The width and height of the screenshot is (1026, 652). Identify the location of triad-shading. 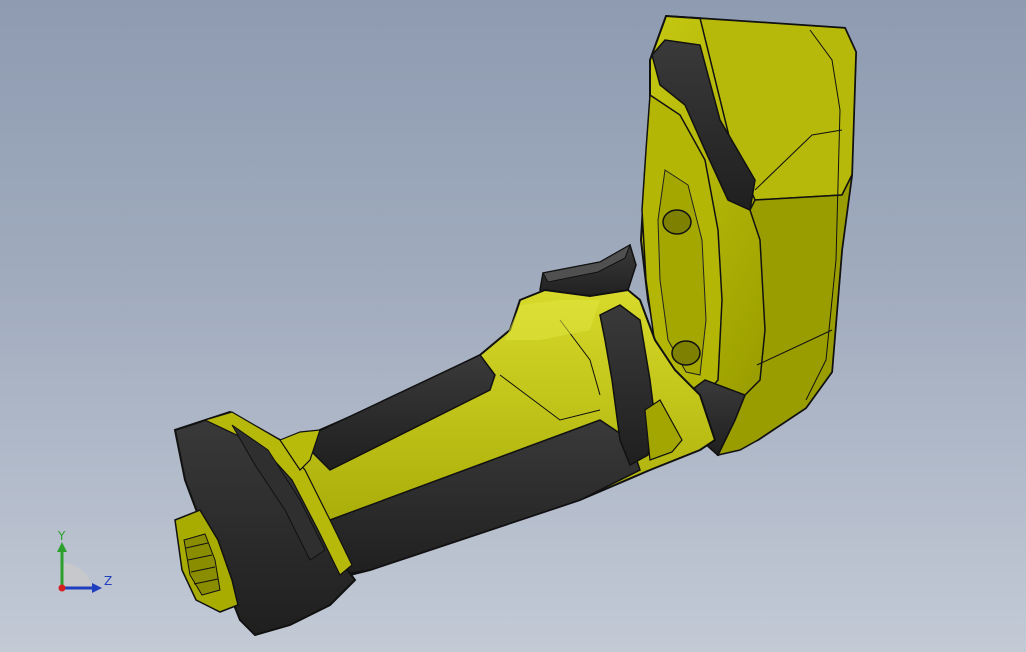
(77, 575).